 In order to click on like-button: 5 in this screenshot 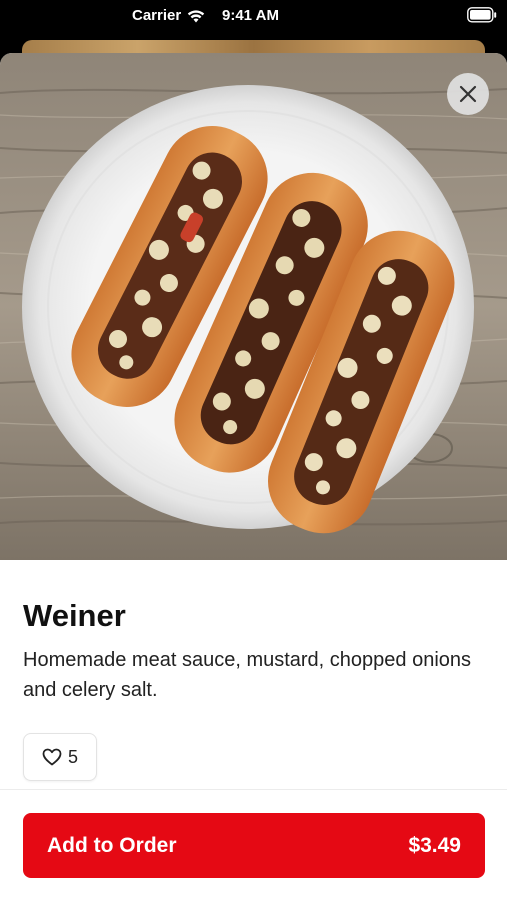, I will do `click(60, 757)`.